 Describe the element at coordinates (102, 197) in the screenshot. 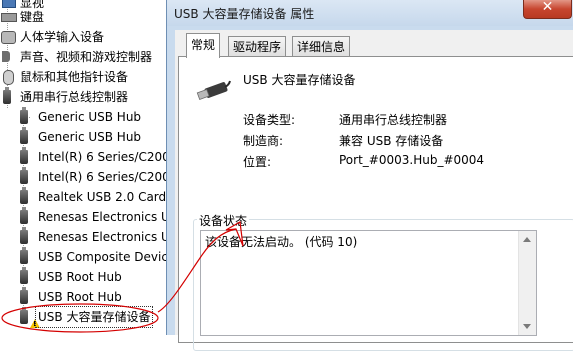

I see `tree-item-label: Realtek USB 2.0 Card` at that location.